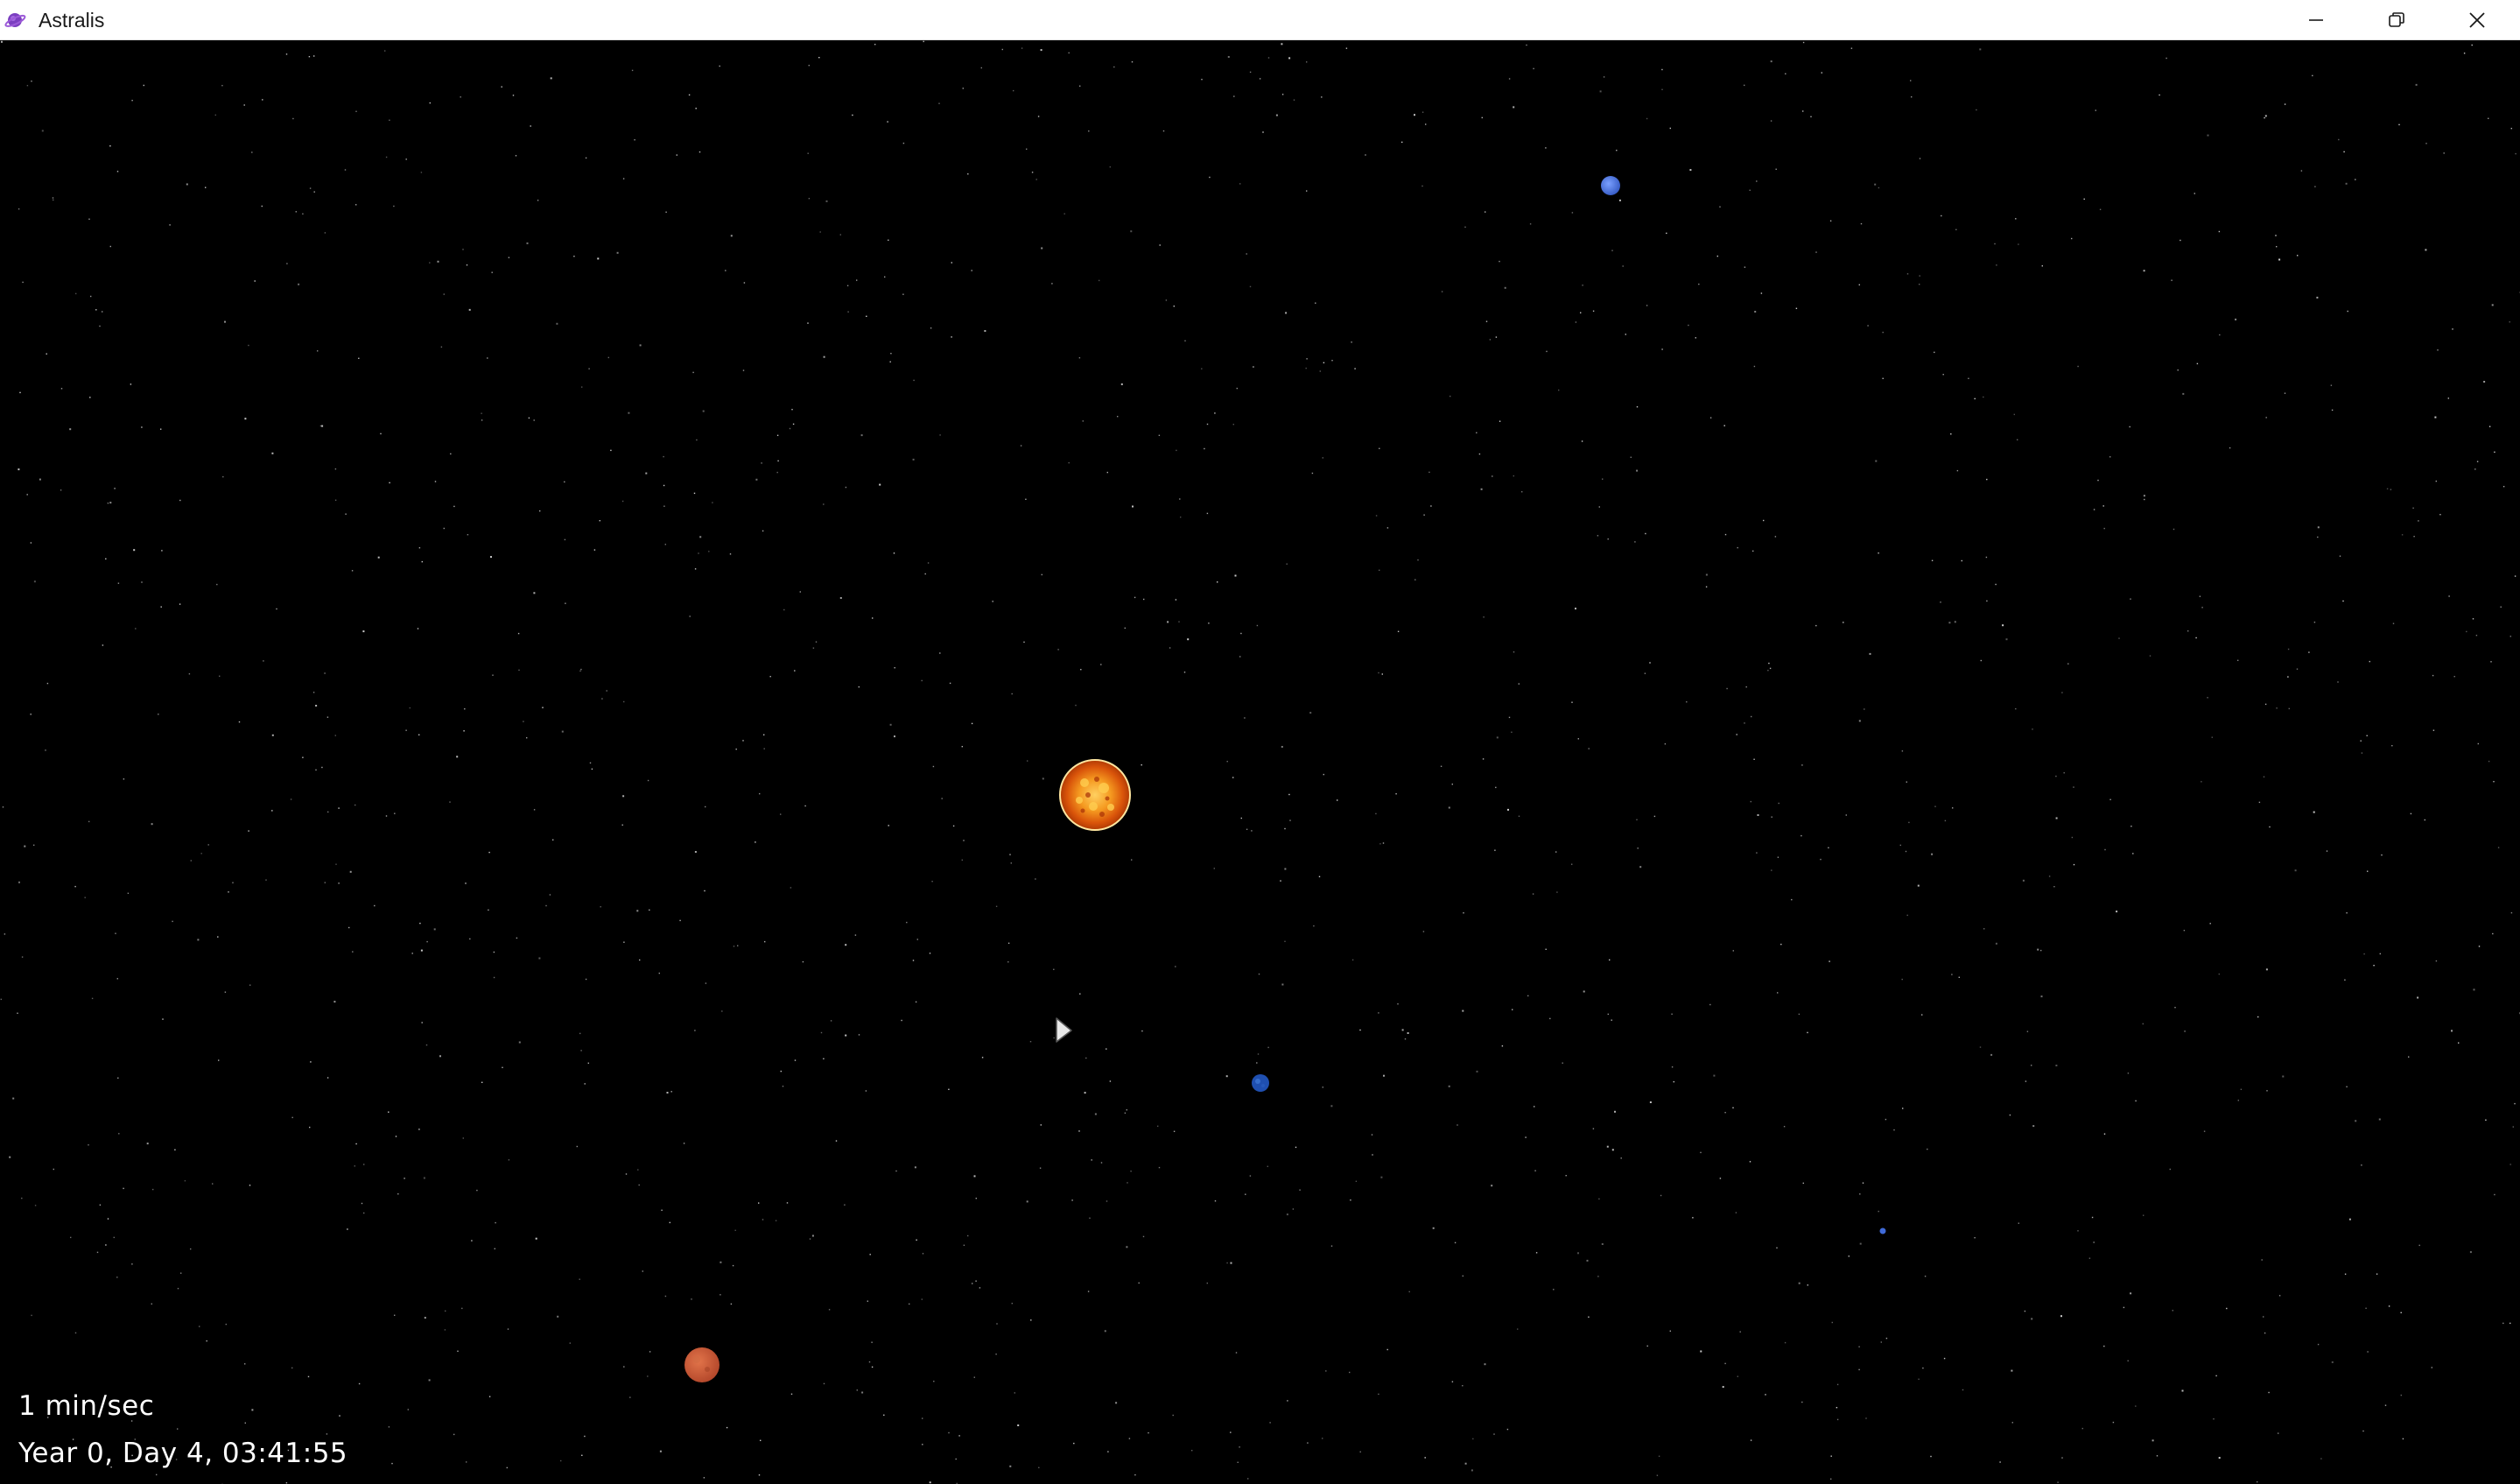  What do you see at coordinates (2316, 20) in the screenshot?
I see `minimize-button` at bounding box center [2316, 20].